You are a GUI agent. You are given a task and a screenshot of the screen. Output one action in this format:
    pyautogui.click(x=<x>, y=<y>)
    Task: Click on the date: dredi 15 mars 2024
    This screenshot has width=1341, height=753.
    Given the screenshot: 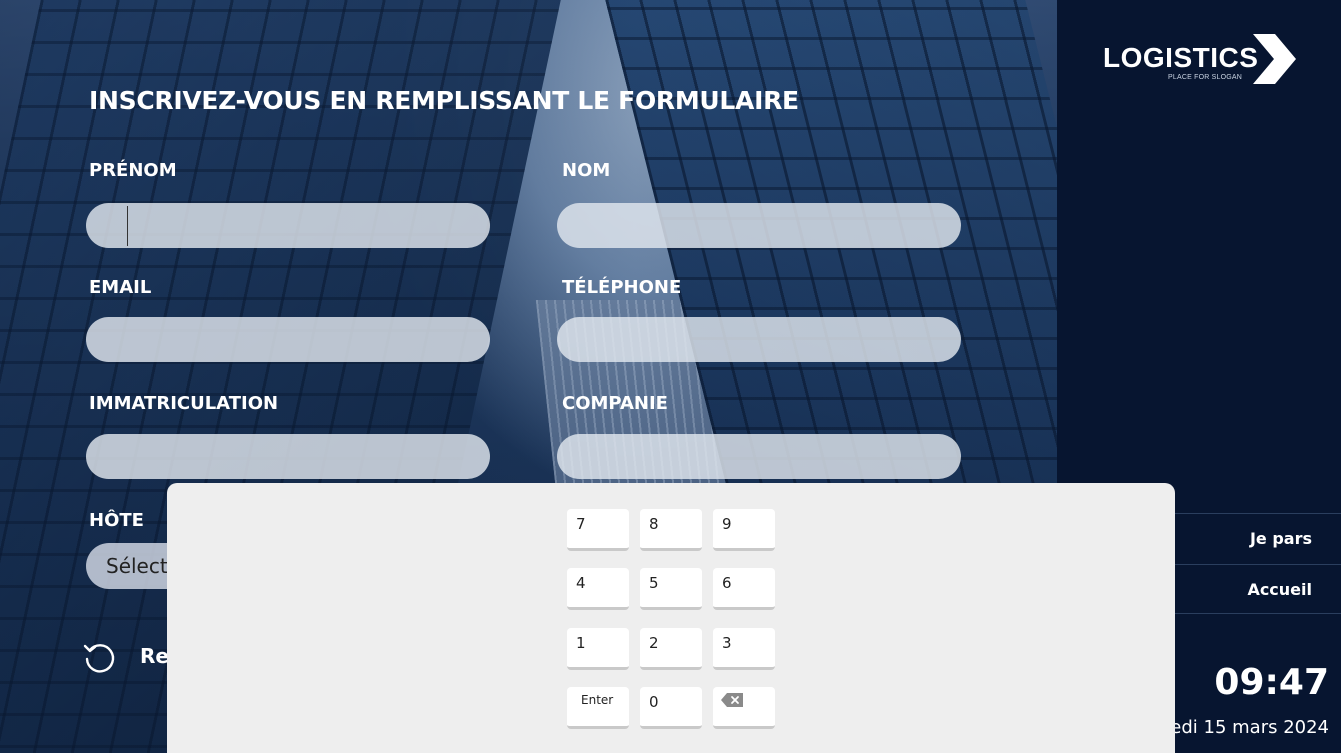 What is the action you would take?
    pyautogui.click(x=1240, y=727)
    